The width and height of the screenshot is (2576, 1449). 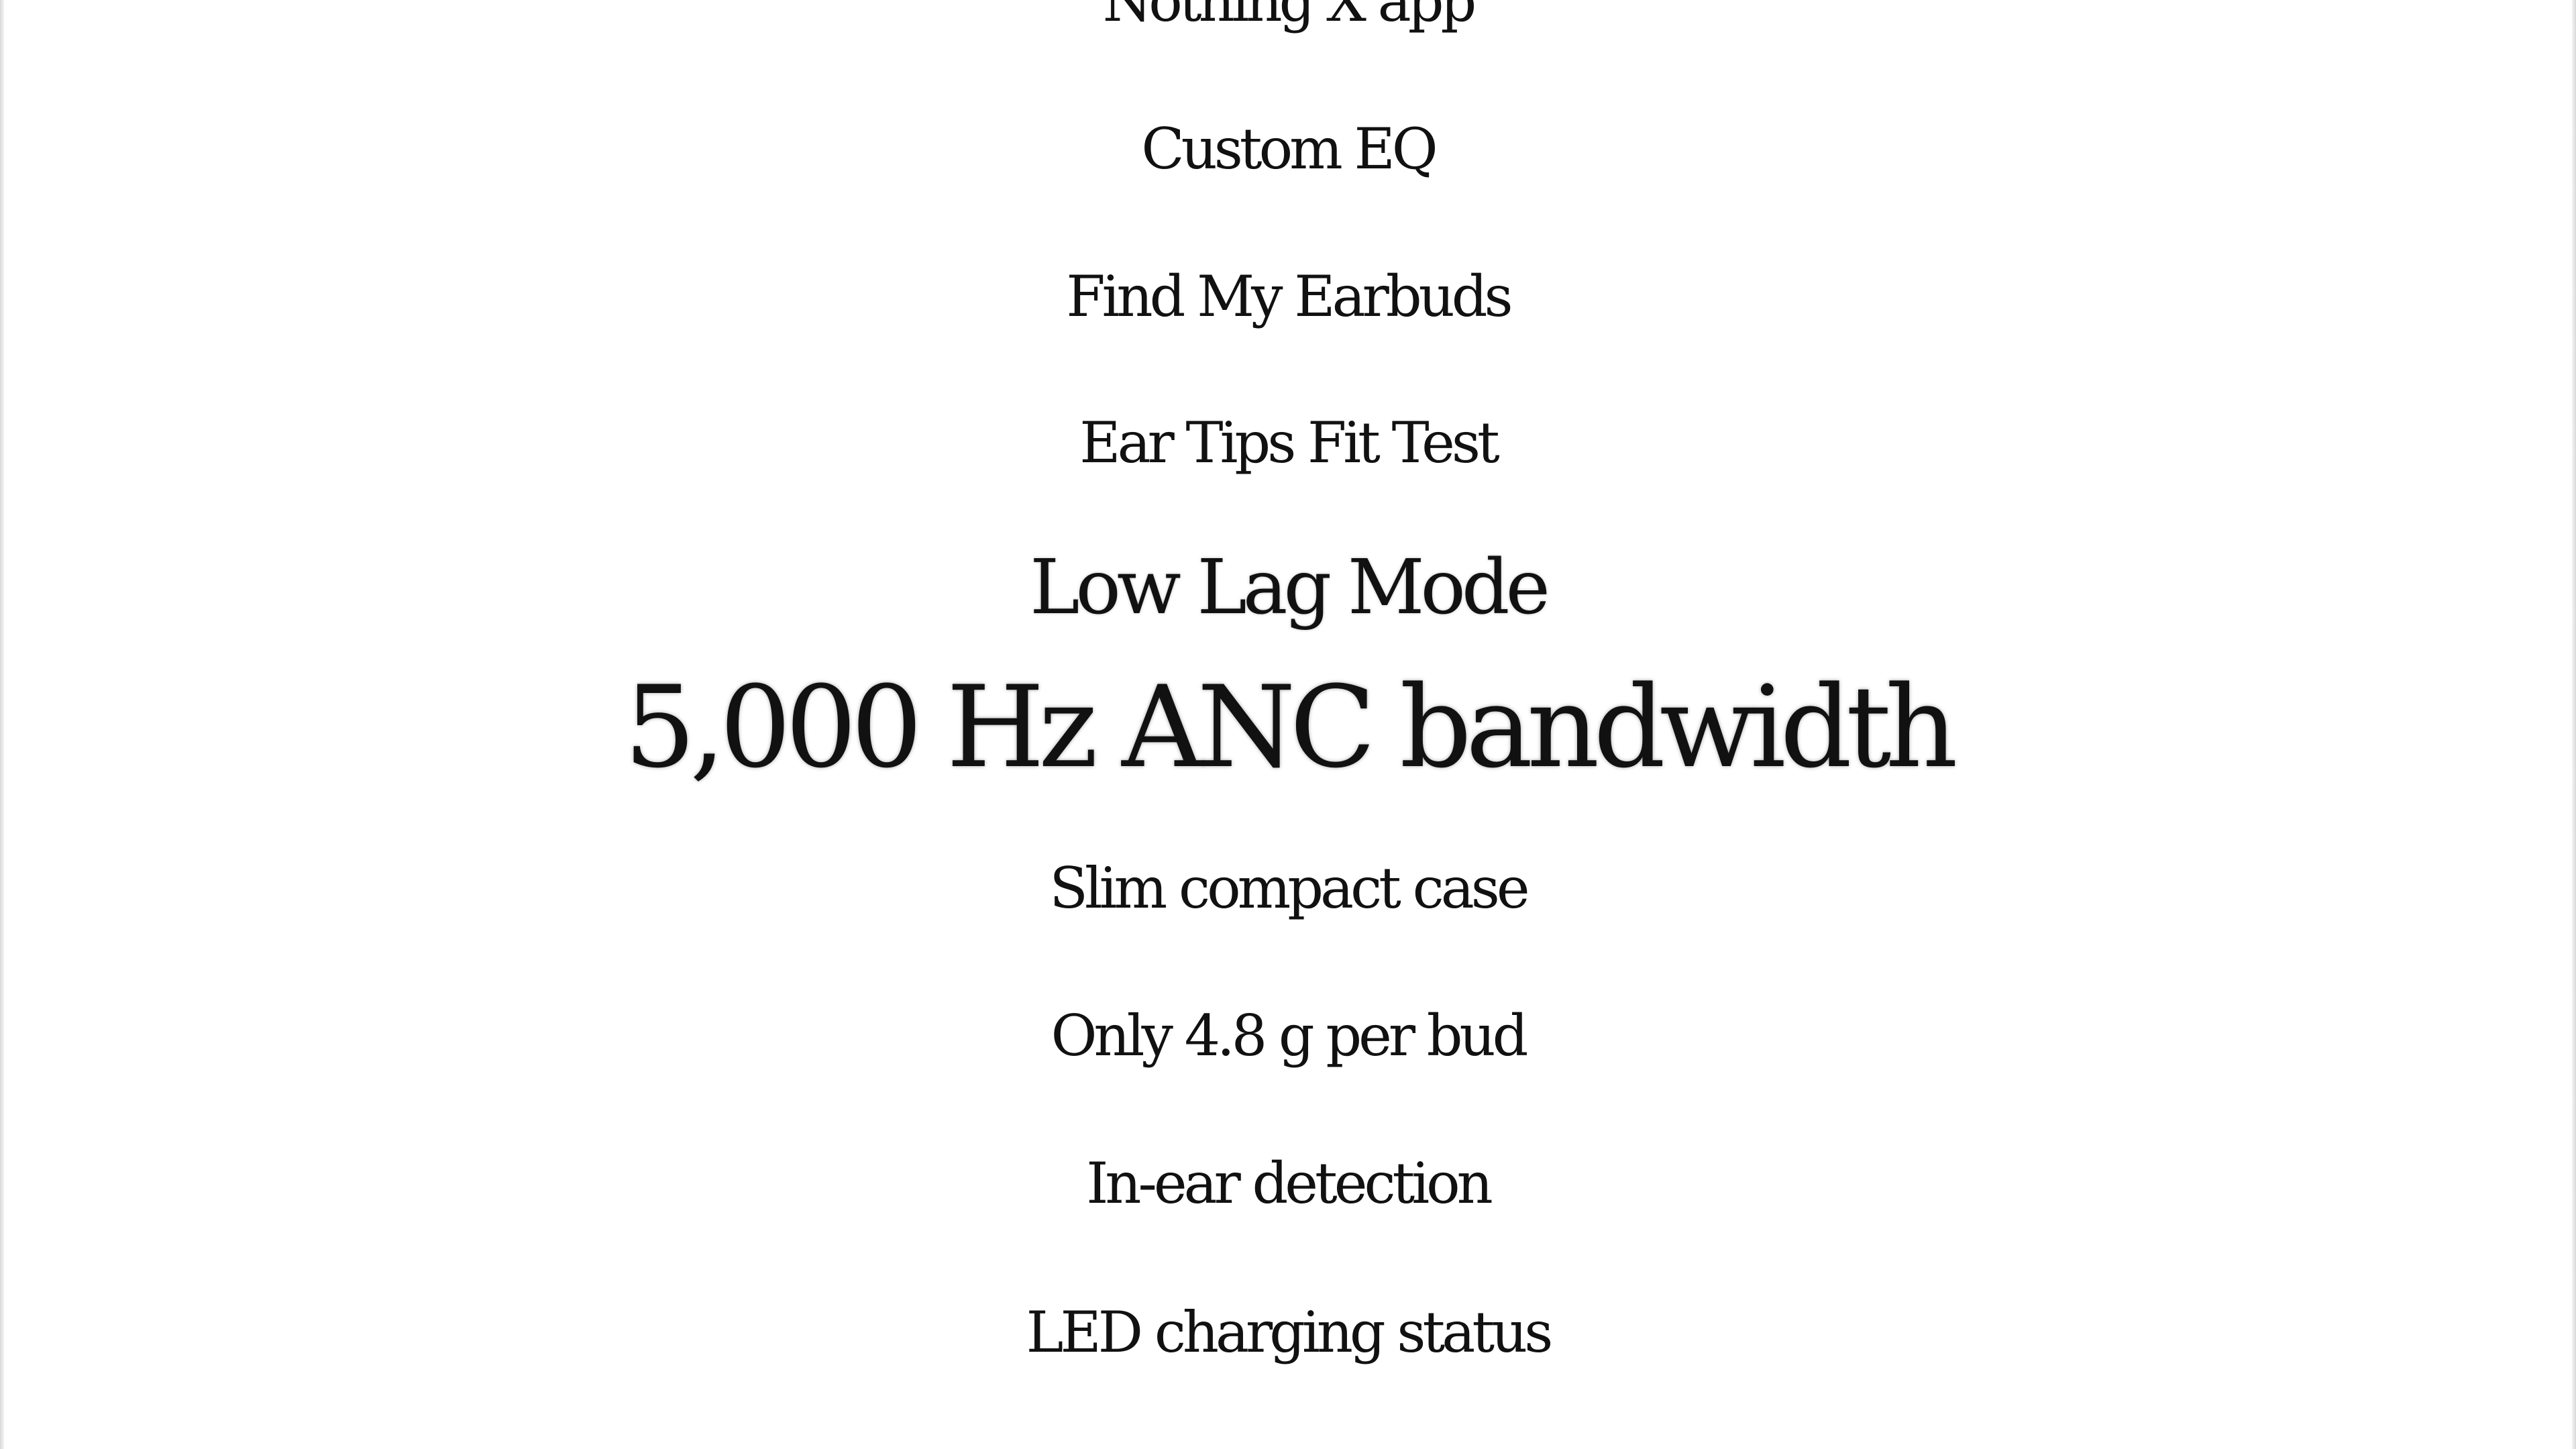 What do you see at coordinates (1290, 1036) in the screenshot?
I see `feature-weight-per-bud: Only 4.8 g per bud` at bounding box center [1290, 1036].